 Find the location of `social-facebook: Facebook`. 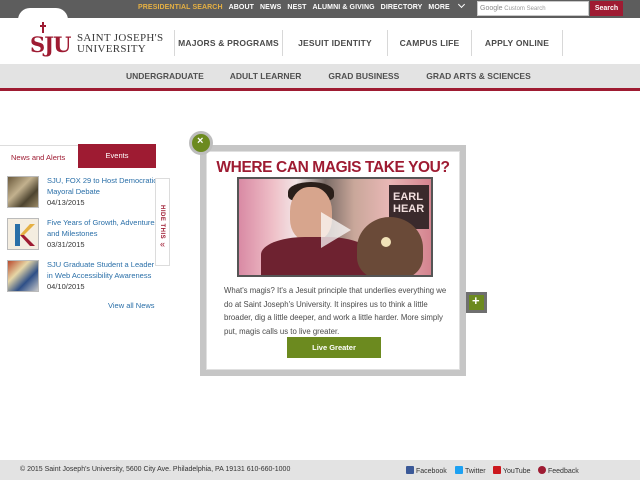

social-facebook: Facebook is located at coordinates (426, 470).